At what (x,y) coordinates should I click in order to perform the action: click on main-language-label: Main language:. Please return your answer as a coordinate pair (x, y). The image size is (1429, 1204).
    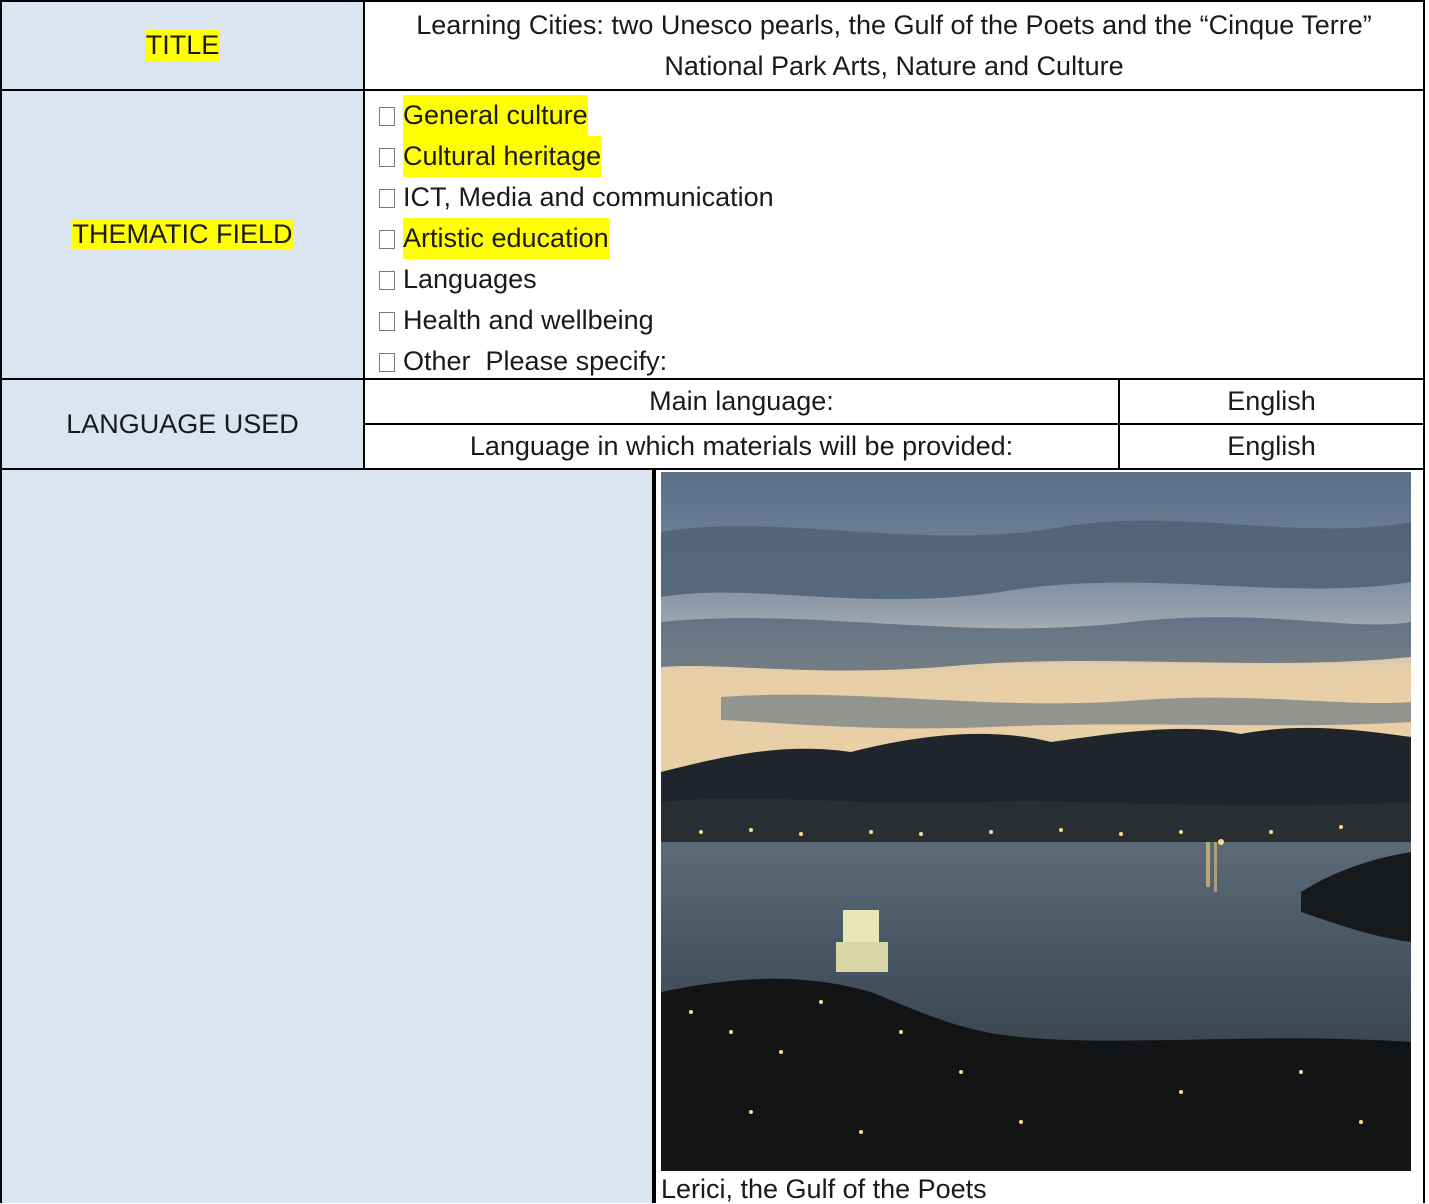
    Looking at the image, I should click on (741, 401).